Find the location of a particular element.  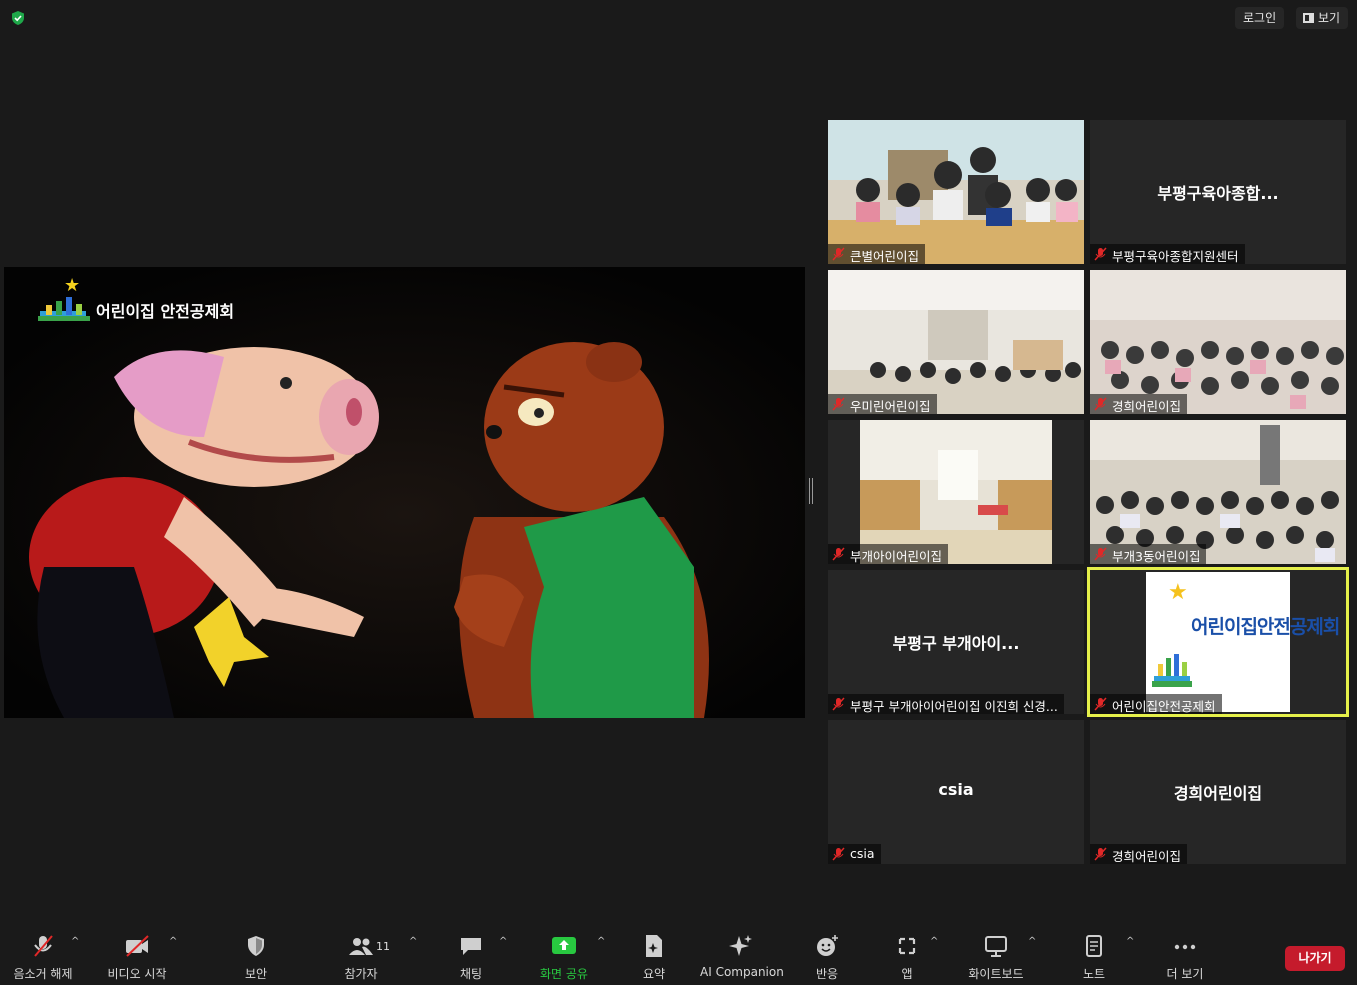

video-off-icon is located at coordinates (137, 946).